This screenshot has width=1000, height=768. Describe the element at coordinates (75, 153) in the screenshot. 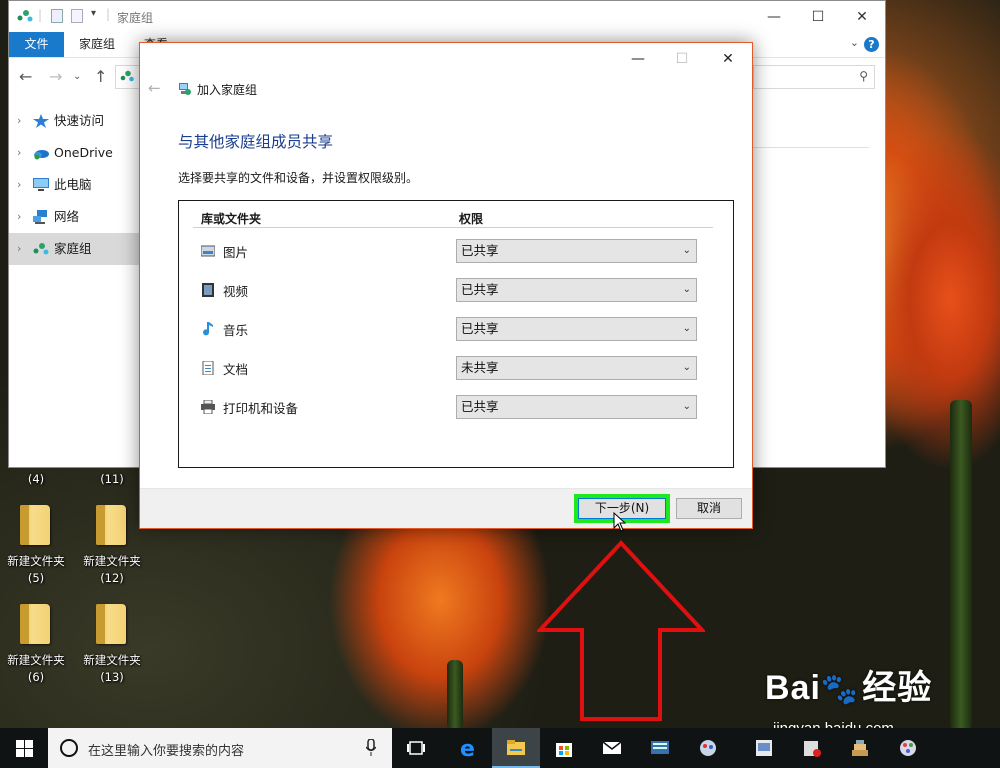

I see `sidebar-item-onedrive: › OneDrive` at that location.